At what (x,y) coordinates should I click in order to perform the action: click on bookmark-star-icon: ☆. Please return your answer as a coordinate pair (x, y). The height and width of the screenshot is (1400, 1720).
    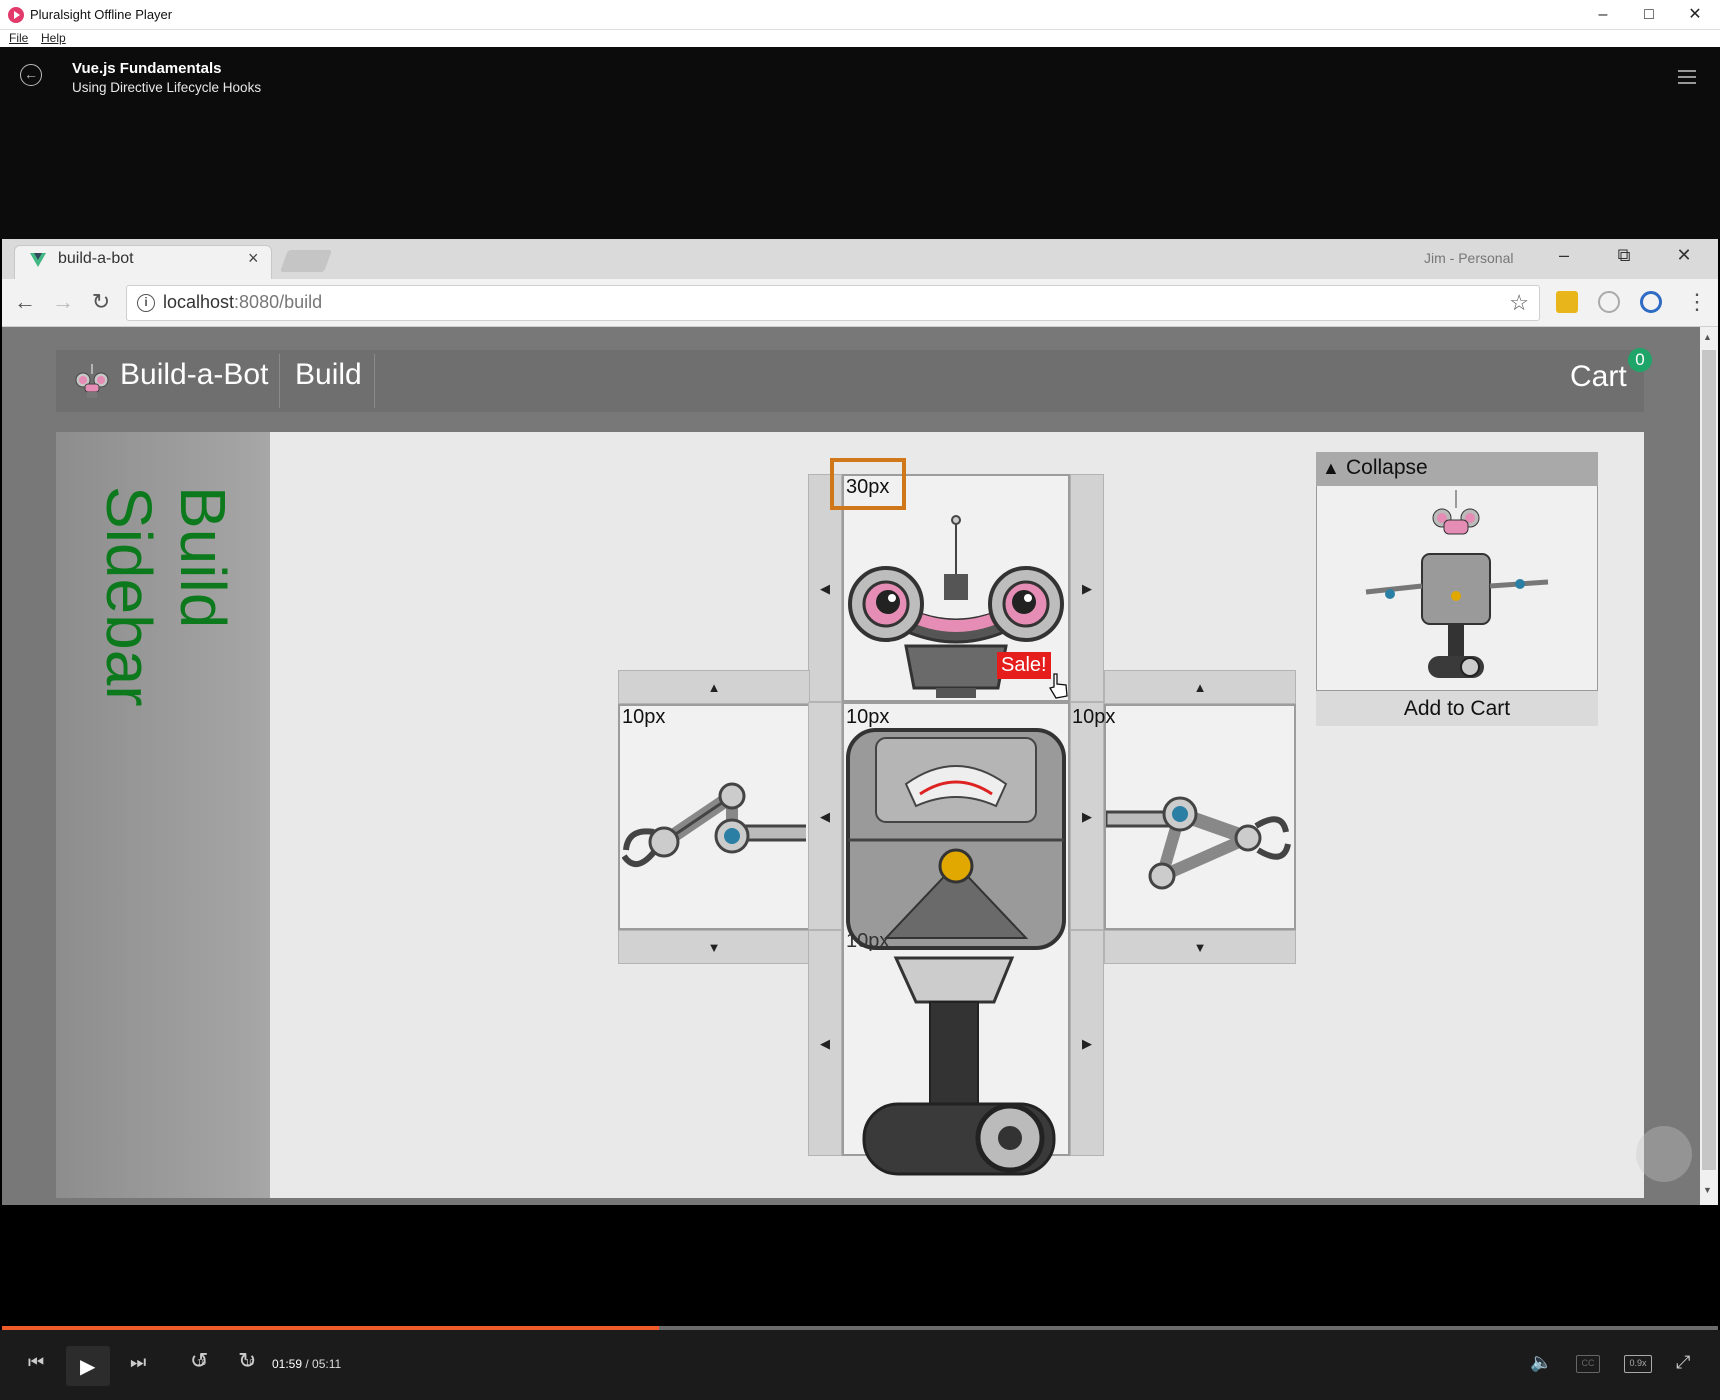
    Looking at the image, I should click on (1519, 303).